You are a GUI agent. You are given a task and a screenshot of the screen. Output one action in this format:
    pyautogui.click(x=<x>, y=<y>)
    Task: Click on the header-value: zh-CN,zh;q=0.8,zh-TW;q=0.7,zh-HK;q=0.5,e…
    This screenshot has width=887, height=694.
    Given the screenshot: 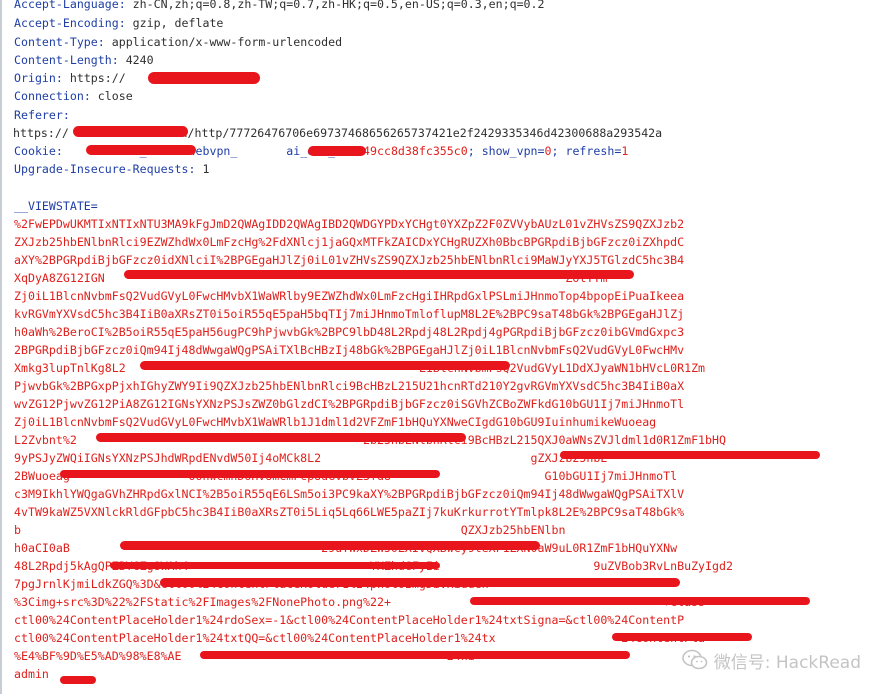 What is the action you would take?
    pyautogui.click(x=338, y=5)
    